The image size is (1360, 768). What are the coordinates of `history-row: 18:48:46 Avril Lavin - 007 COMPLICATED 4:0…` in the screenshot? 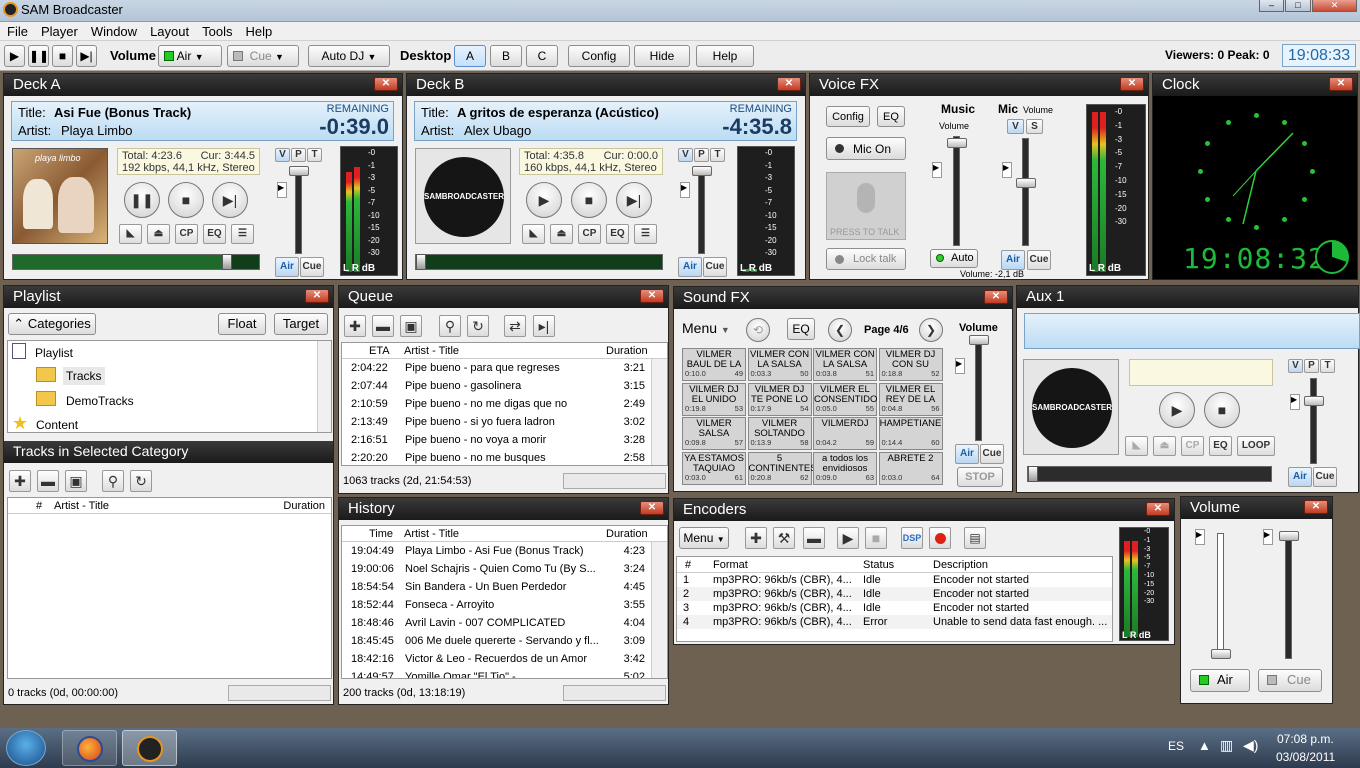 It's located at (504, 623).